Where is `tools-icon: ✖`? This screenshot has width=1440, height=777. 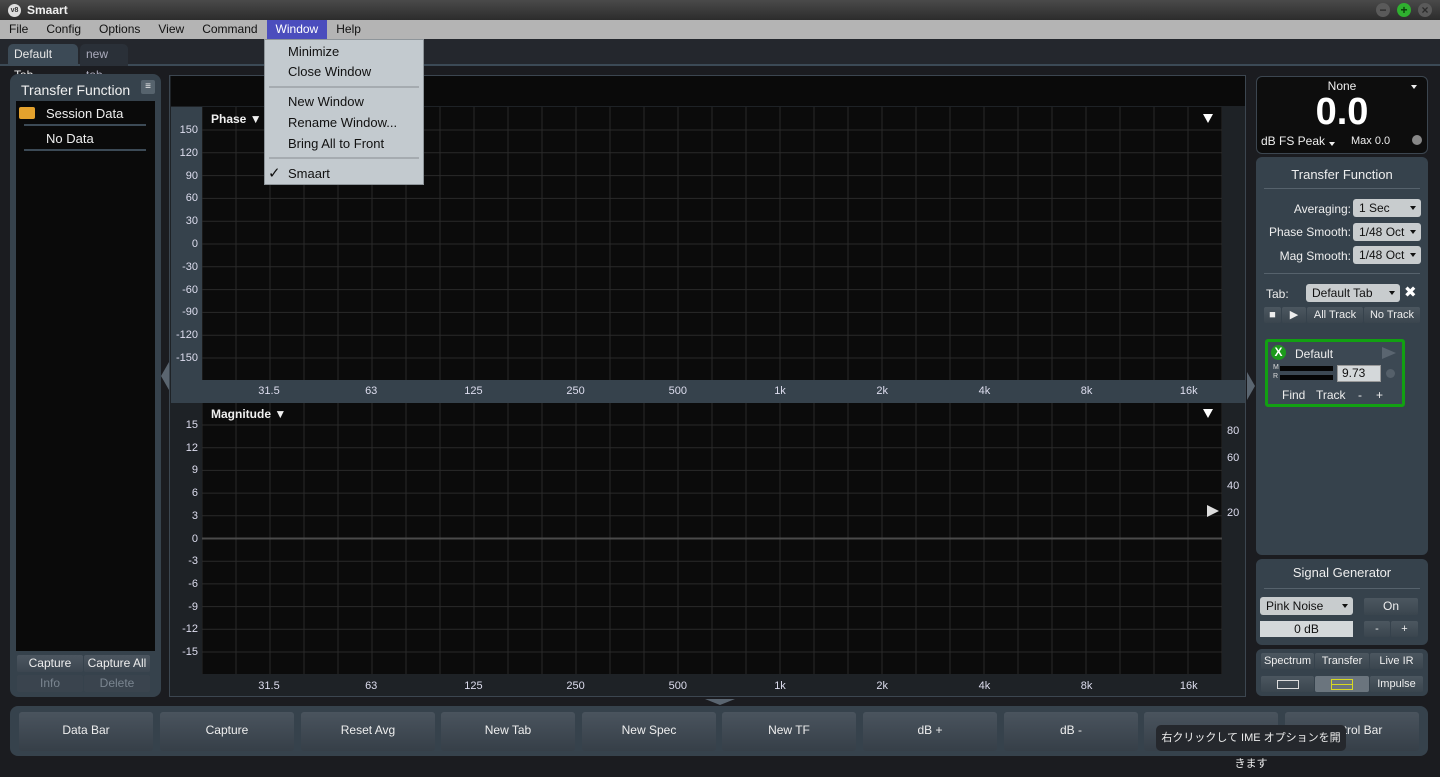 tools-icon: ✖ is located at coordinates (1410, 292).